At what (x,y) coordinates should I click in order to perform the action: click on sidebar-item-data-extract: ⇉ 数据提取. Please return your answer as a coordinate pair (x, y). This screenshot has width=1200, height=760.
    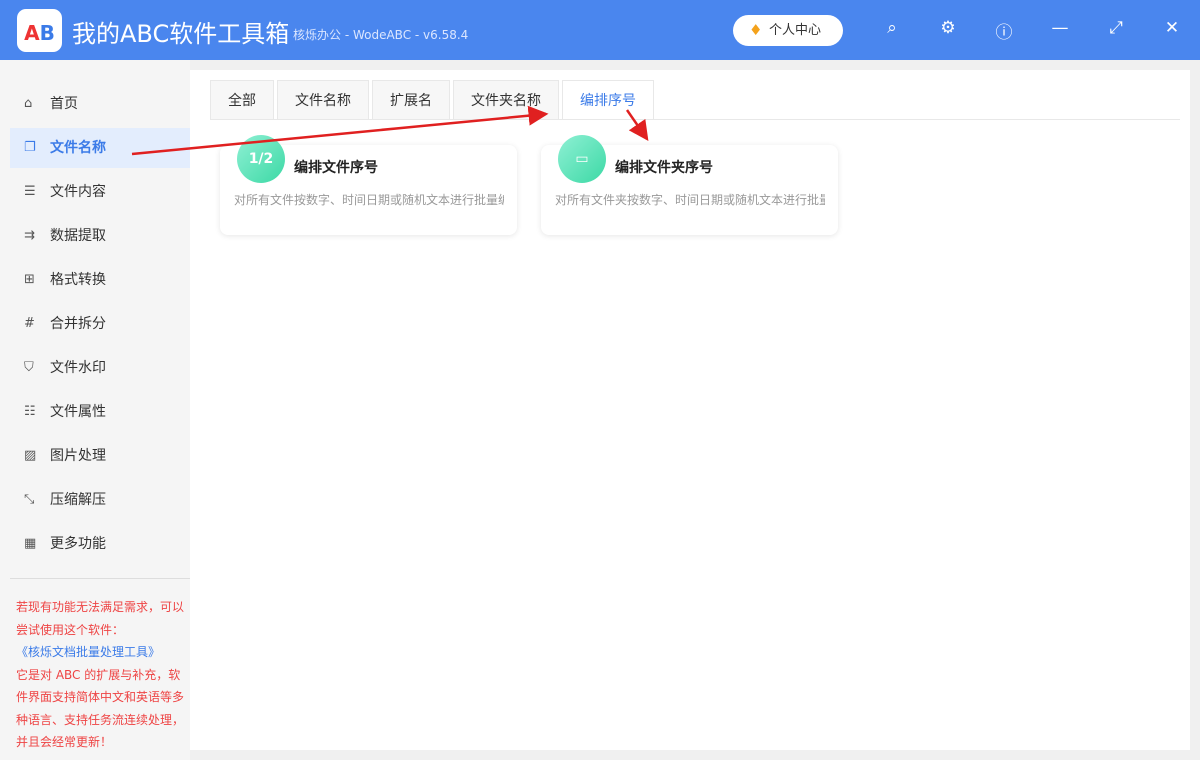
    Looking at the image, I should click on (100, 236).